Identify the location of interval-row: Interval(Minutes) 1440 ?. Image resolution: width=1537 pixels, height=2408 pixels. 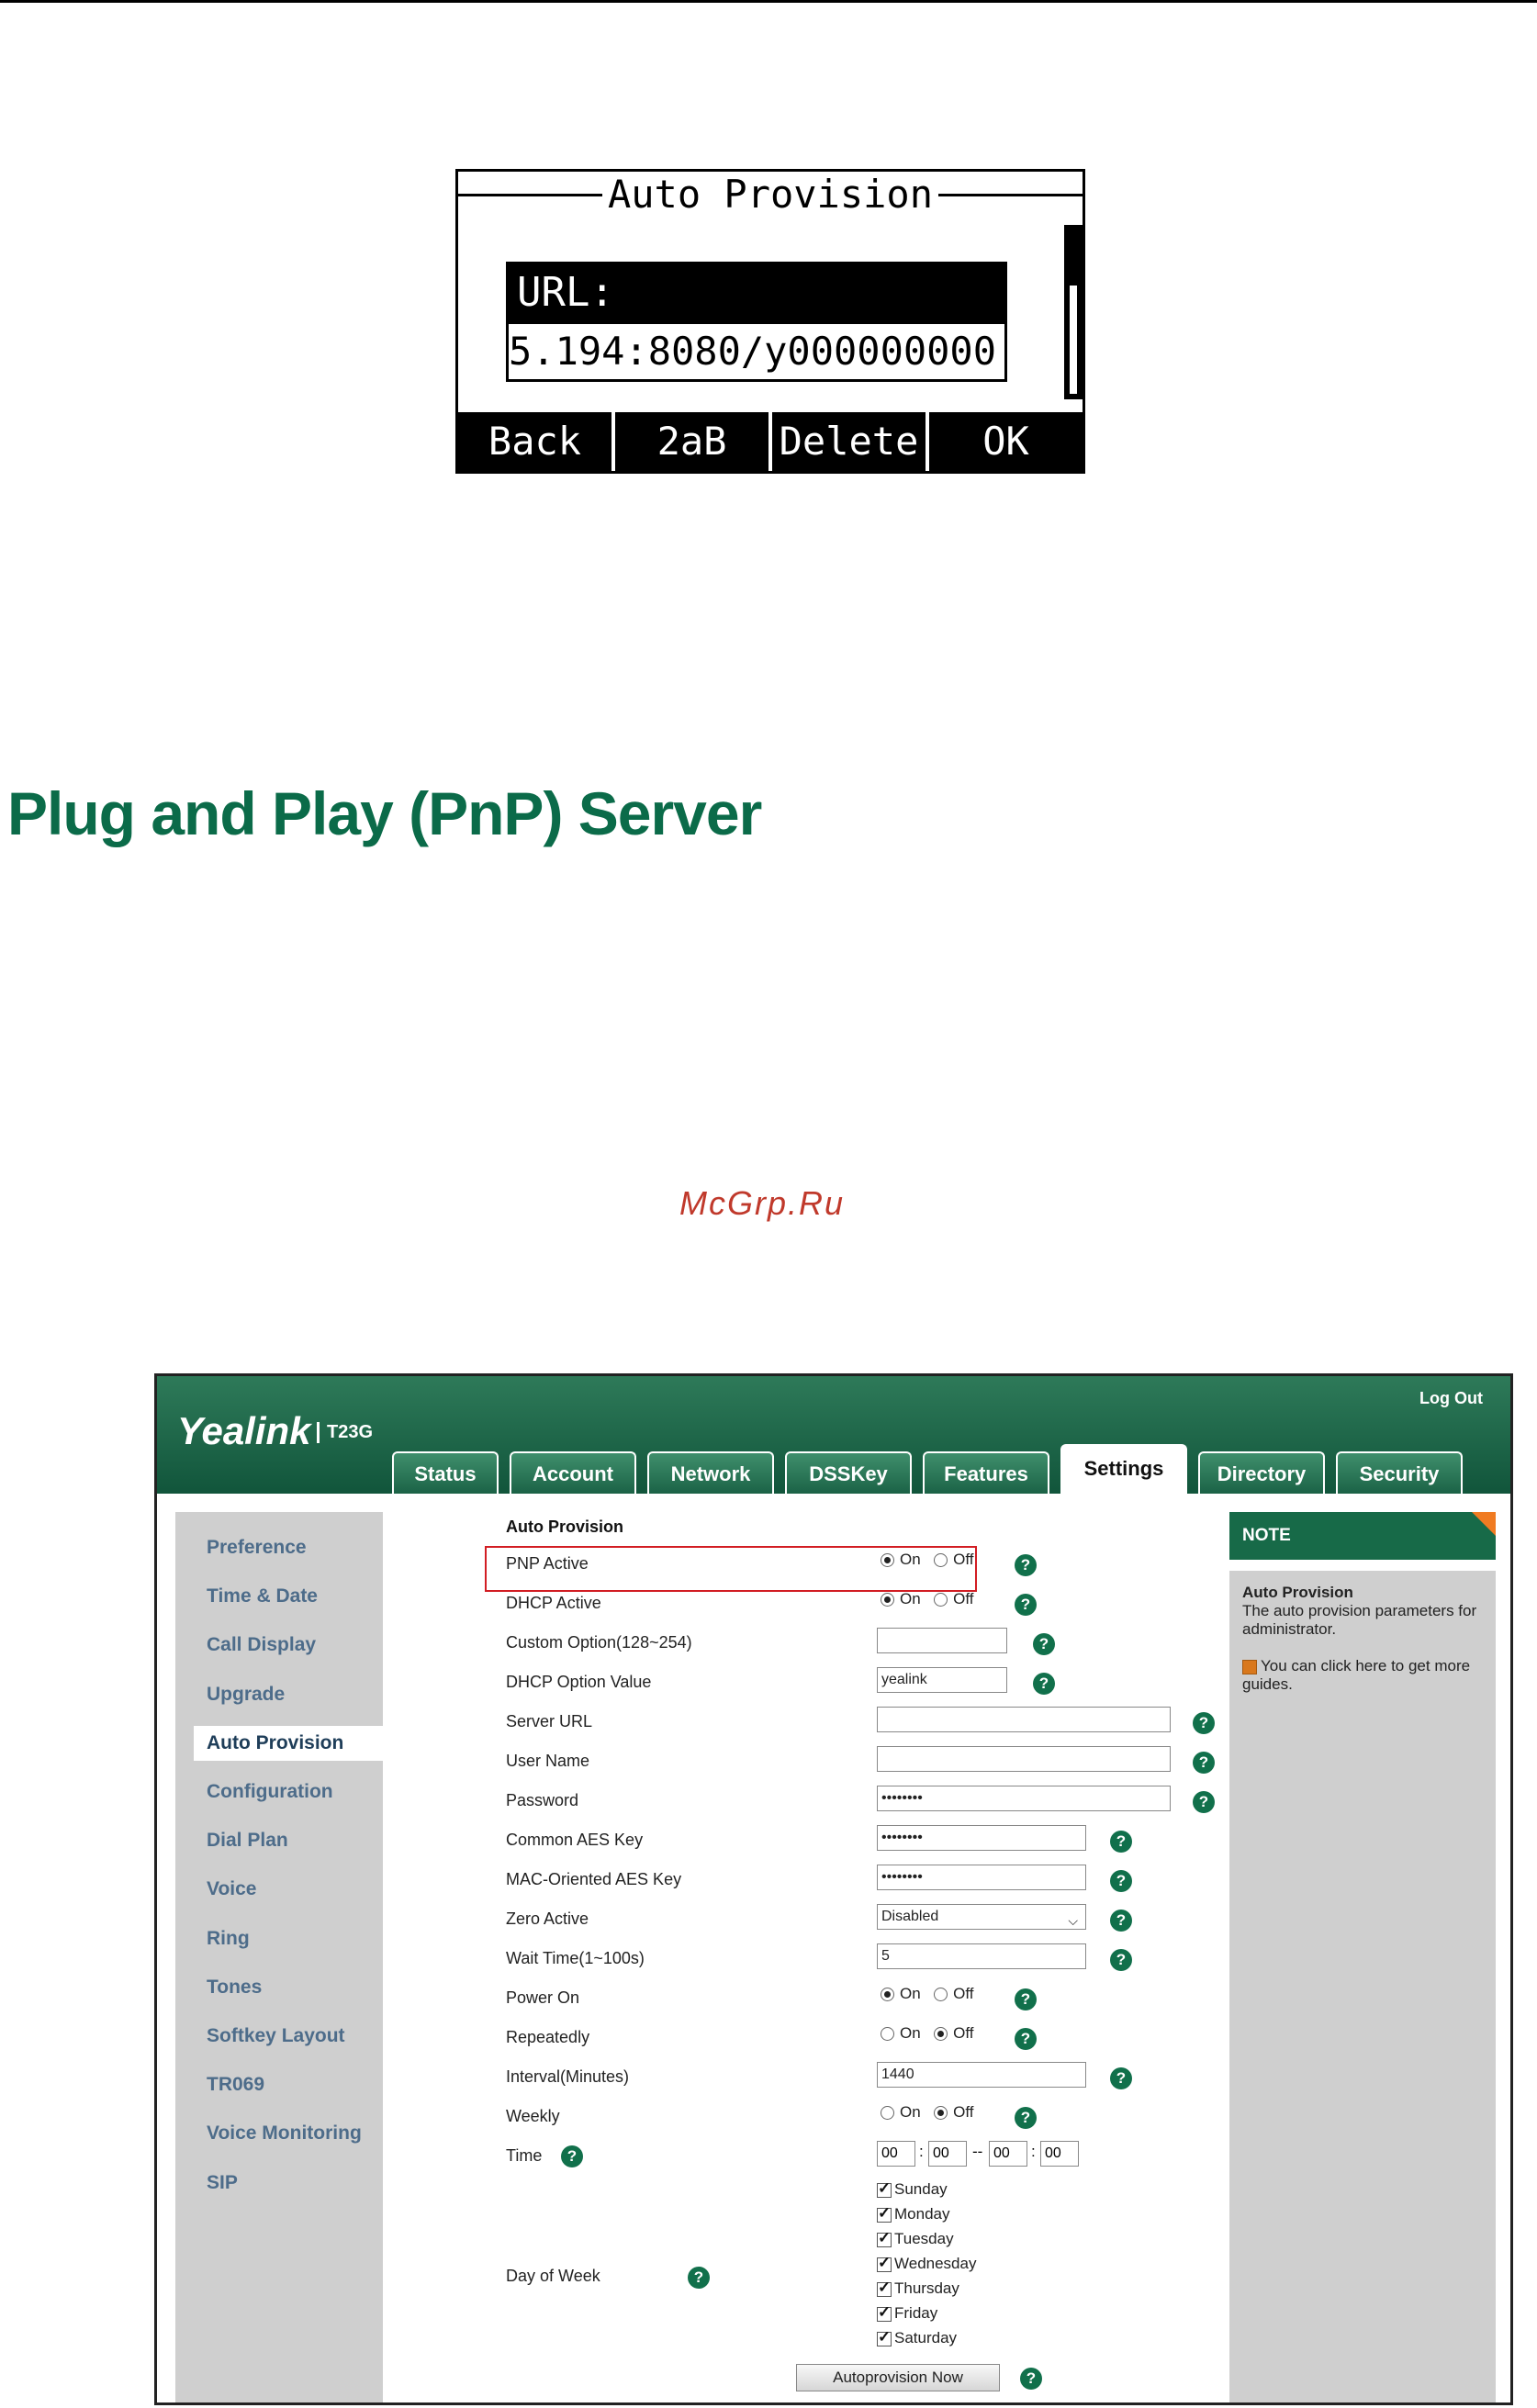
(720, 2078).